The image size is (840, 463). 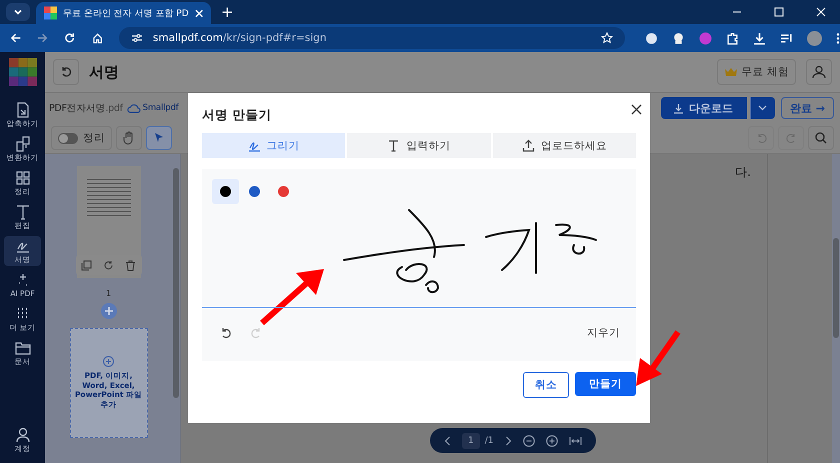 What do you see at coordinates (104, 72) in the screenshot?
I see `page-title: 서명` at bounding box center [104, 72].